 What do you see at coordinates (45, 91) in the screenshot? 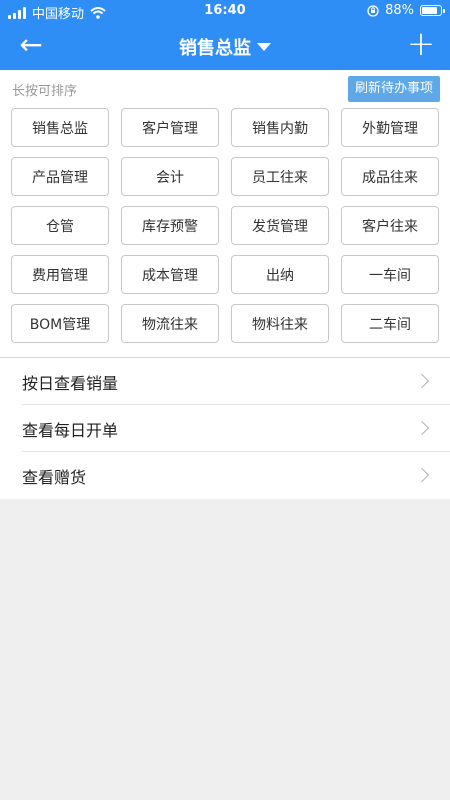
I see `sort-hint: 长按可排序` at bounding box center [45, 91].